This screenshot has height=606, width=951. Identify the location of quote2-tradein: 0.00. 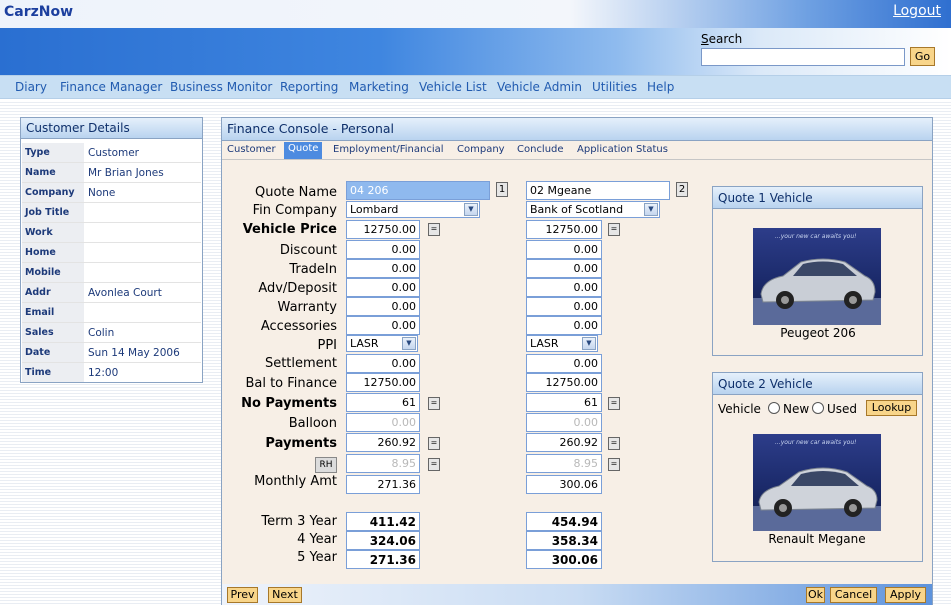
(564, 268).